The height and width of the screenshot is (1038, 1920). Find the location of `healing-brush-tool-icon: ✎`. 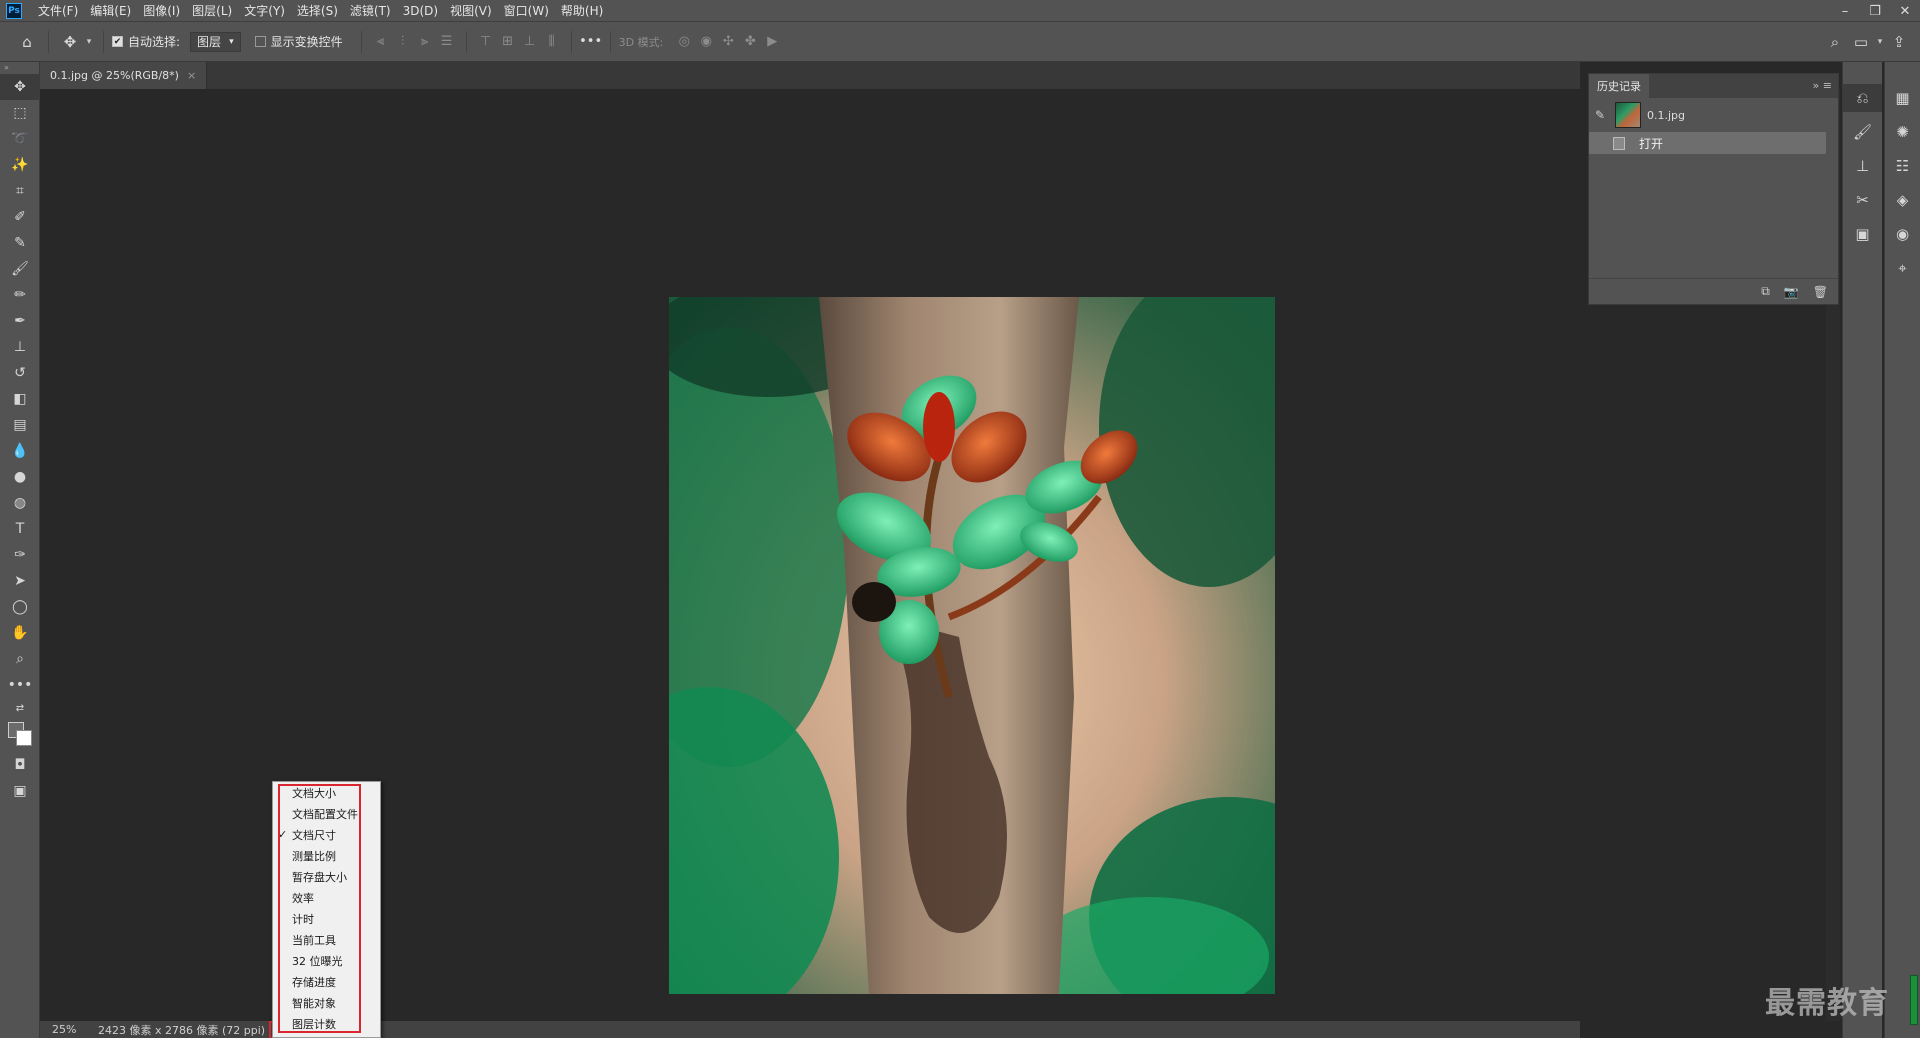

healing-brush-tool-icon: ✎ is located at coordinates (20, 243).